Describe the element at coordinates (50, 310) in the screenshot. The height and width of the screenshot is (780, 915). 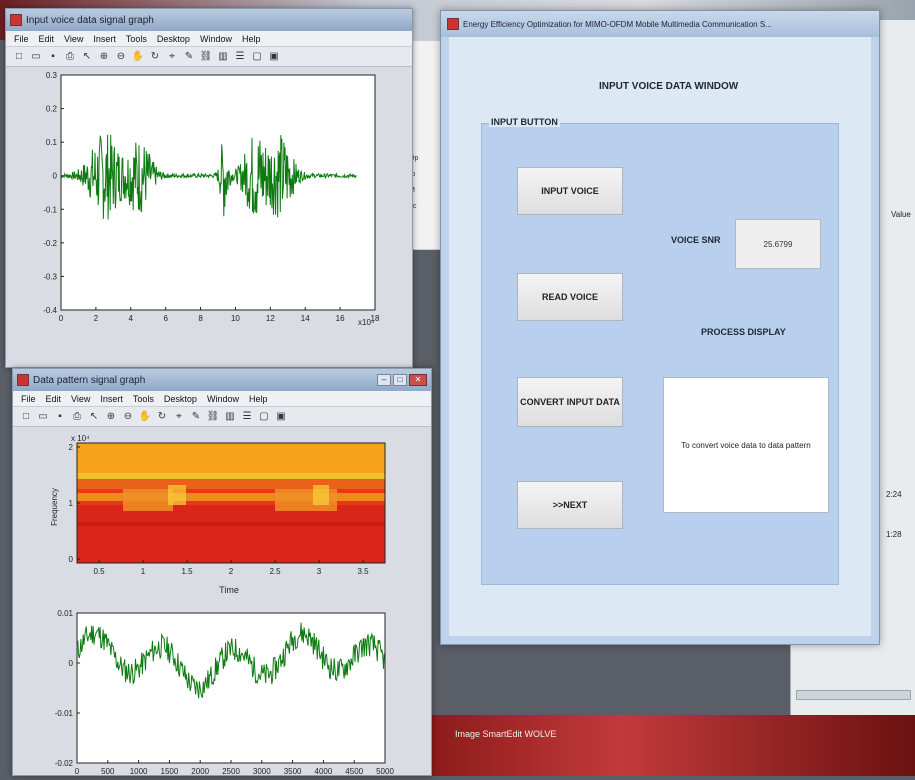
I see `y-tick-label: -0.4` at that location.